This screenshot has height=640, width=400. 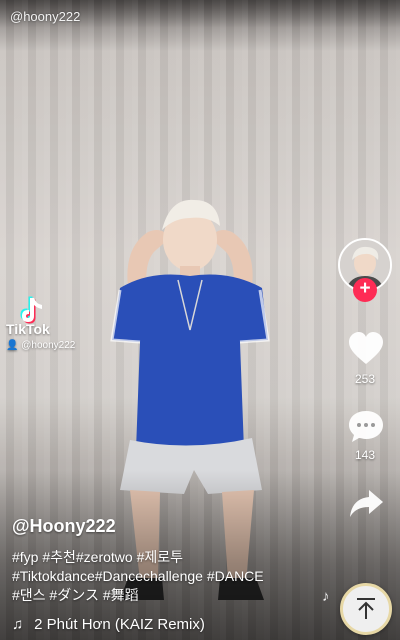 What do you see at coordinates (18, 624) in the screenshot?
I see `music-note-icon: ♫` at bounding box center [18, 624].